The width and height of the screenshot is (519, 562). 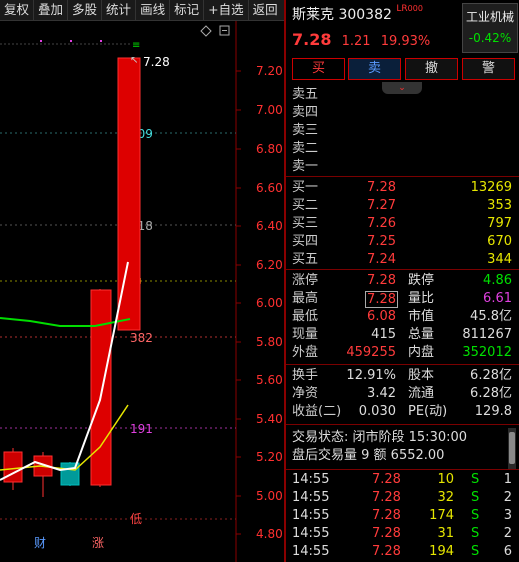 What do you see at coordinates (489, 17) in the screenshot?
I see `sector-name: 工业机械` at bounding box center [489, 17].